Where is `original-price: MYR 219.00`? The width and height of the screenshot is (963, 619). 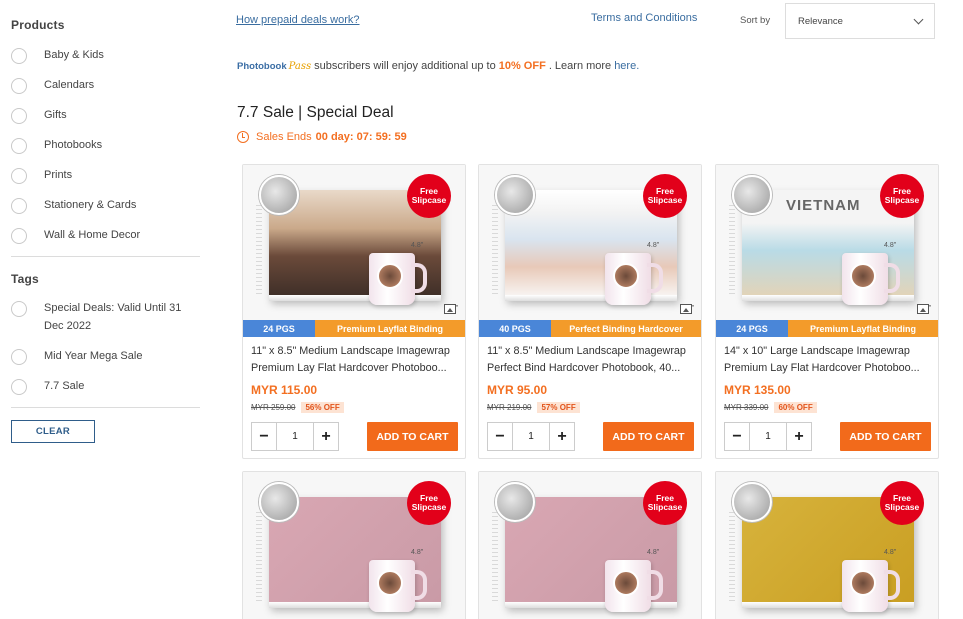
original-price: MYR 219.00 is located at coordinates (509, 407).